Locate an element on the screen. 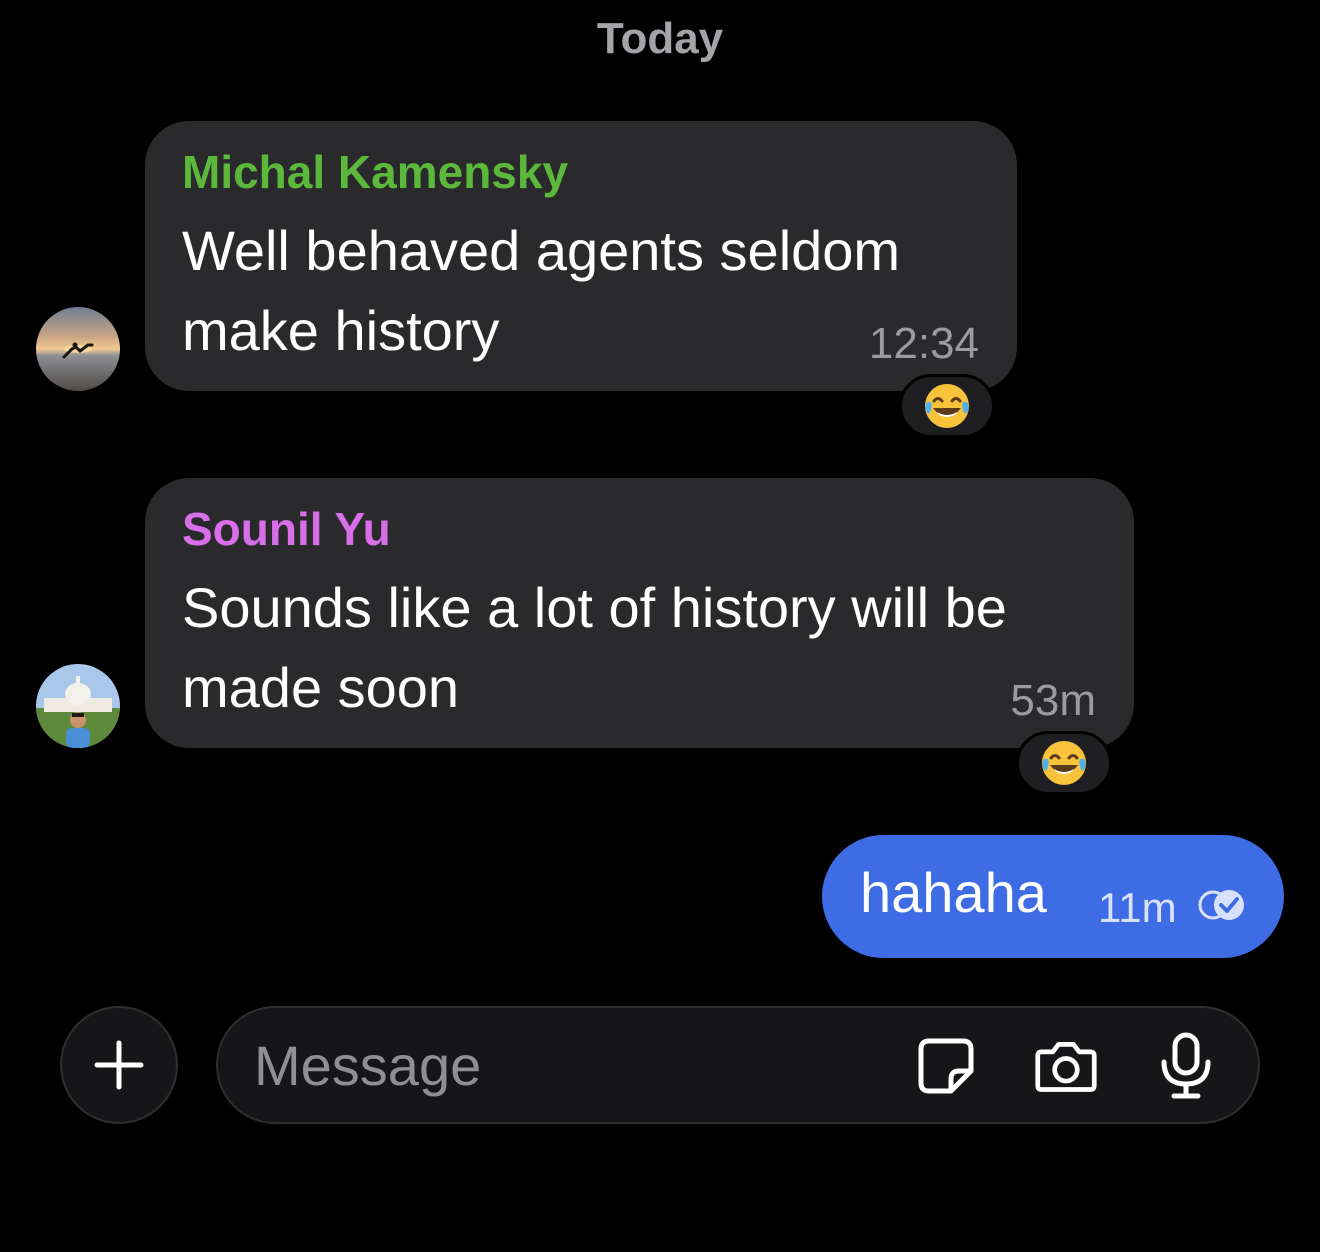 The image size is (1320, 1252). sticker-icon is located at coordinates (946, 1066).